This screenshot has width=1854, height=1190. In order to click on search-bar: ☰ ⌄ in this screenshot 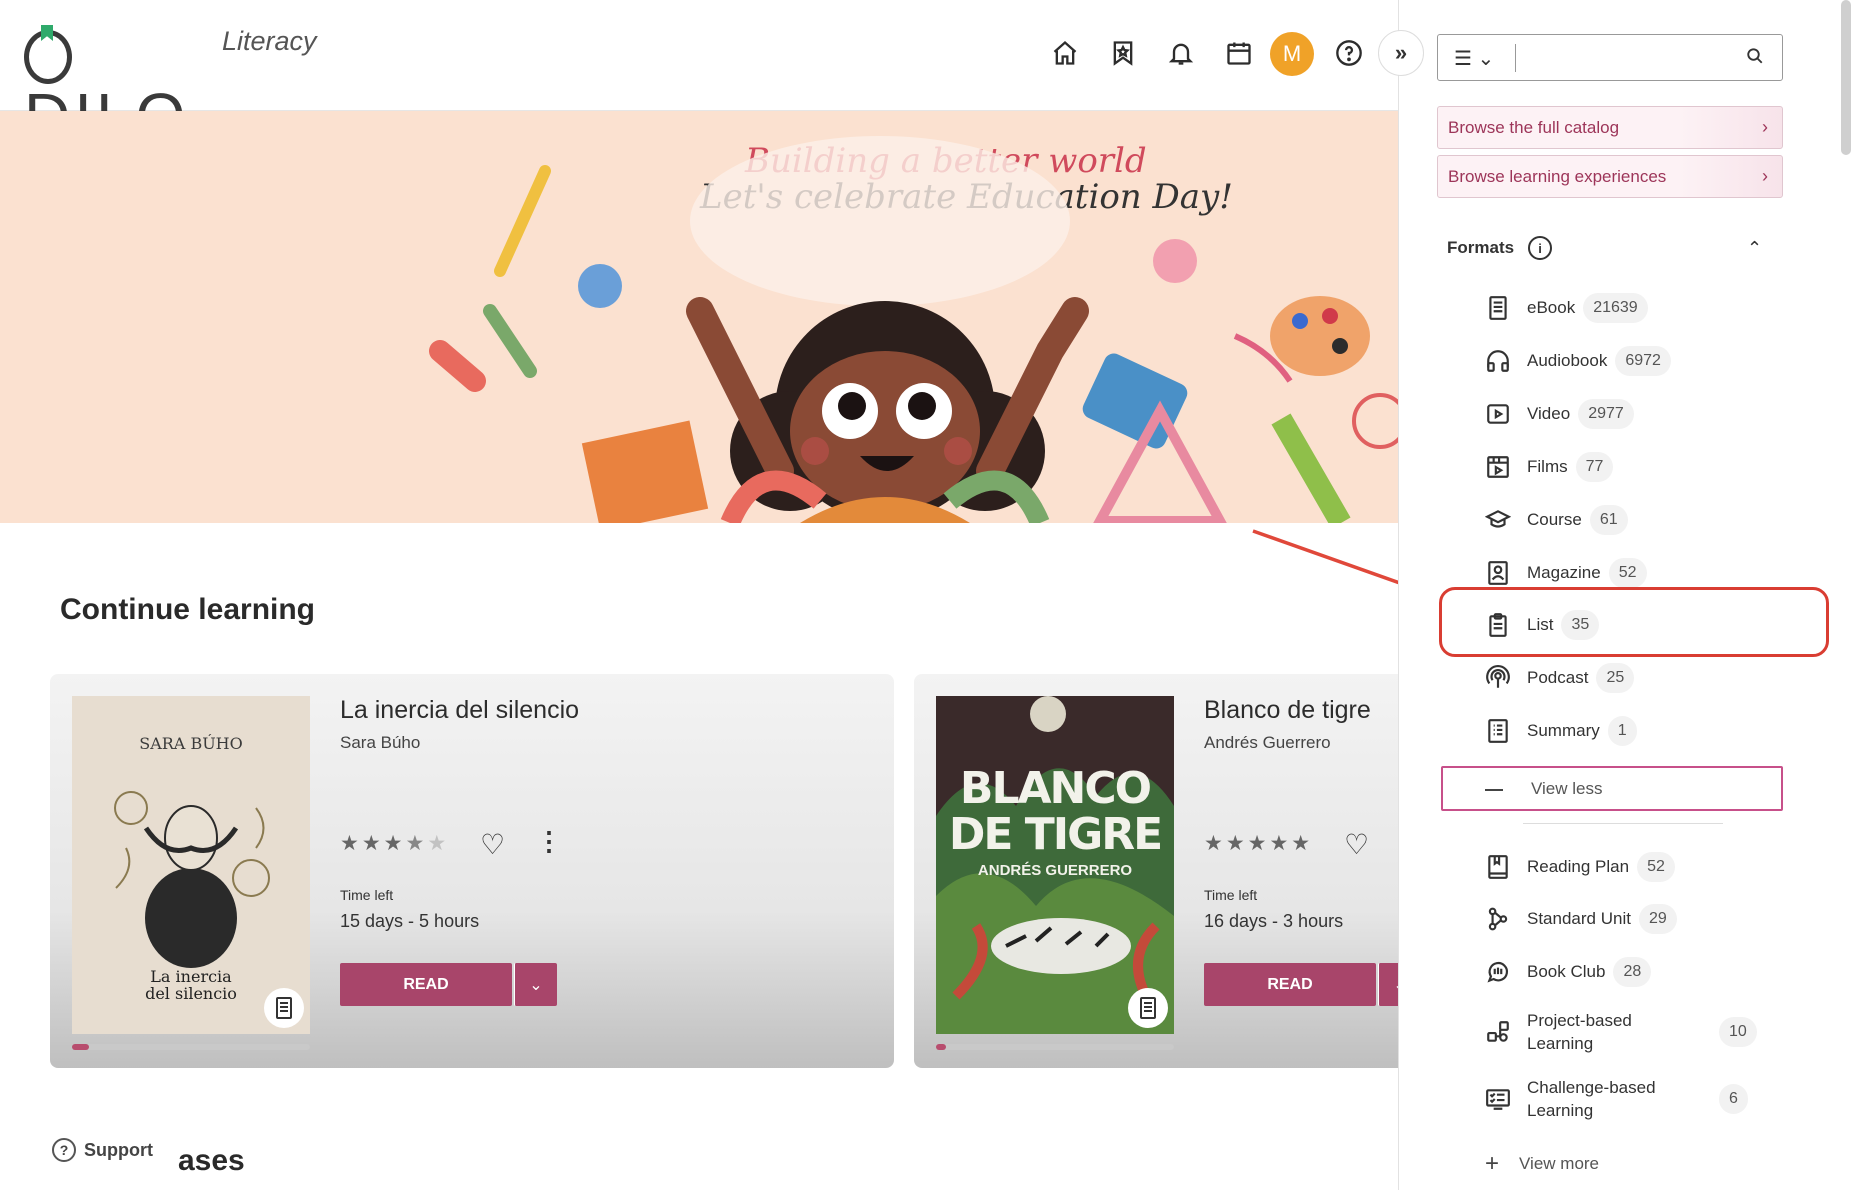, I will do `click(1610, 57)`.